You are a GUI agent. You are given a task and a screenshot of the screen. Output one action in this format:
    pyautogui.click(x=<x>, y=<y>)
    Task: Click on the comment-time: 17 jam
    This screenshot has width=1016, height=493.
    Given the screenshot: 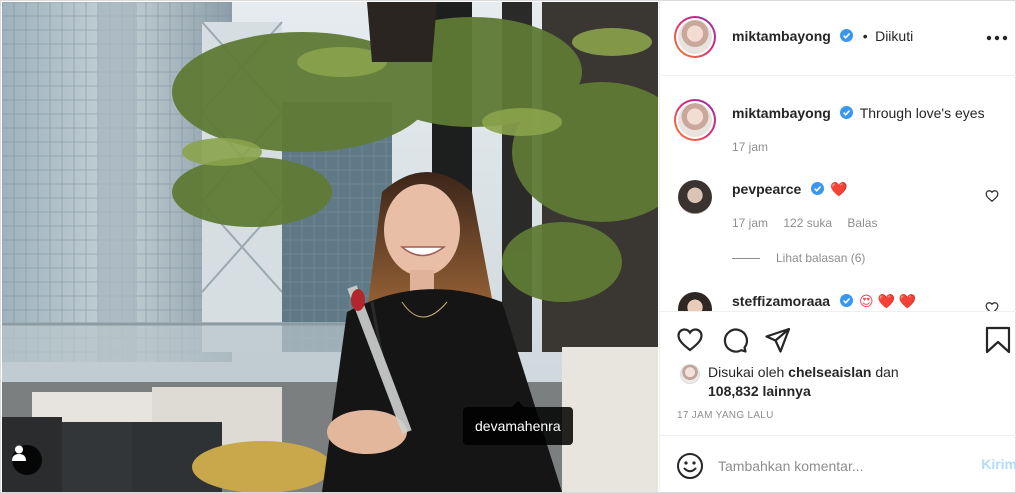 What is the action you would take?
    pyautogui.click(x=750, y=223)
    